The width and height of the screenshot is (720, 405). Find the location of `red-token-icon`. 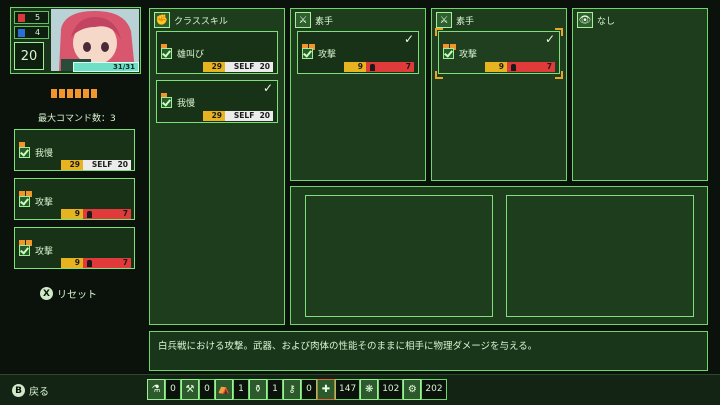

red-token-icon is located at coordinates (21, 17).